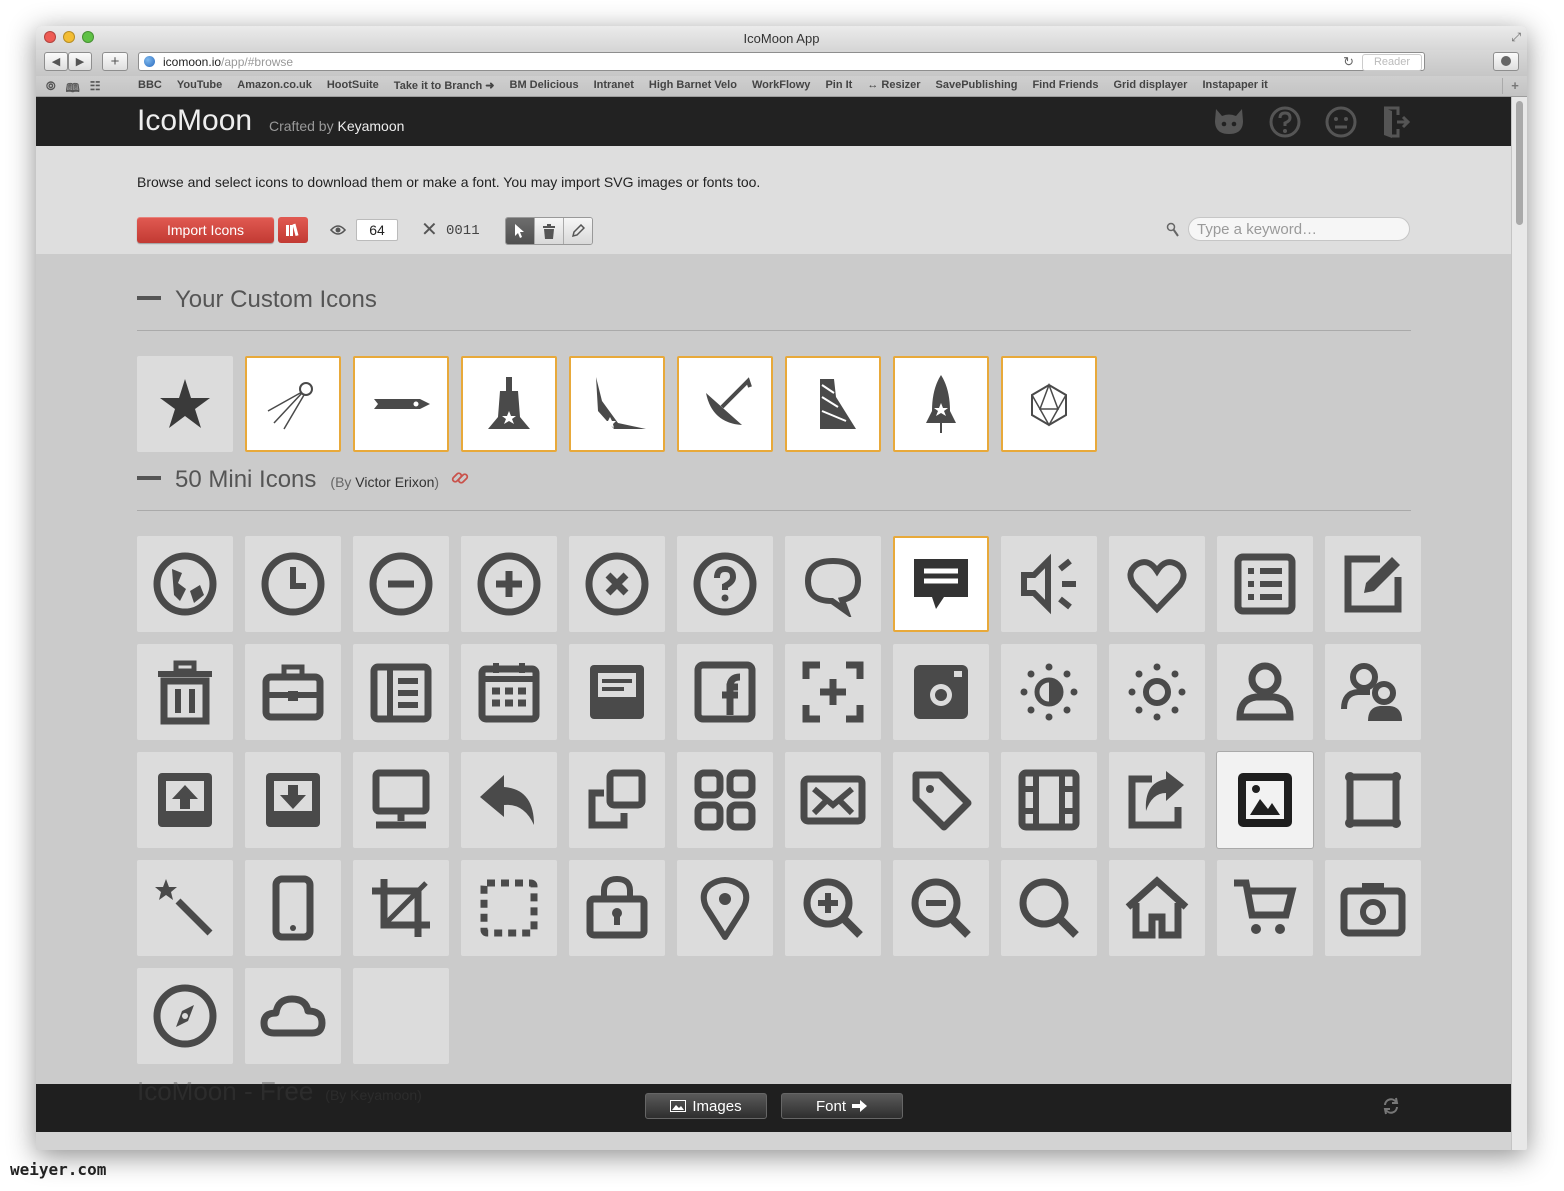  Describe the element at coordinates (1065, 85) in the screenshot. I see `bookmark-item: Find Friends` at that location.